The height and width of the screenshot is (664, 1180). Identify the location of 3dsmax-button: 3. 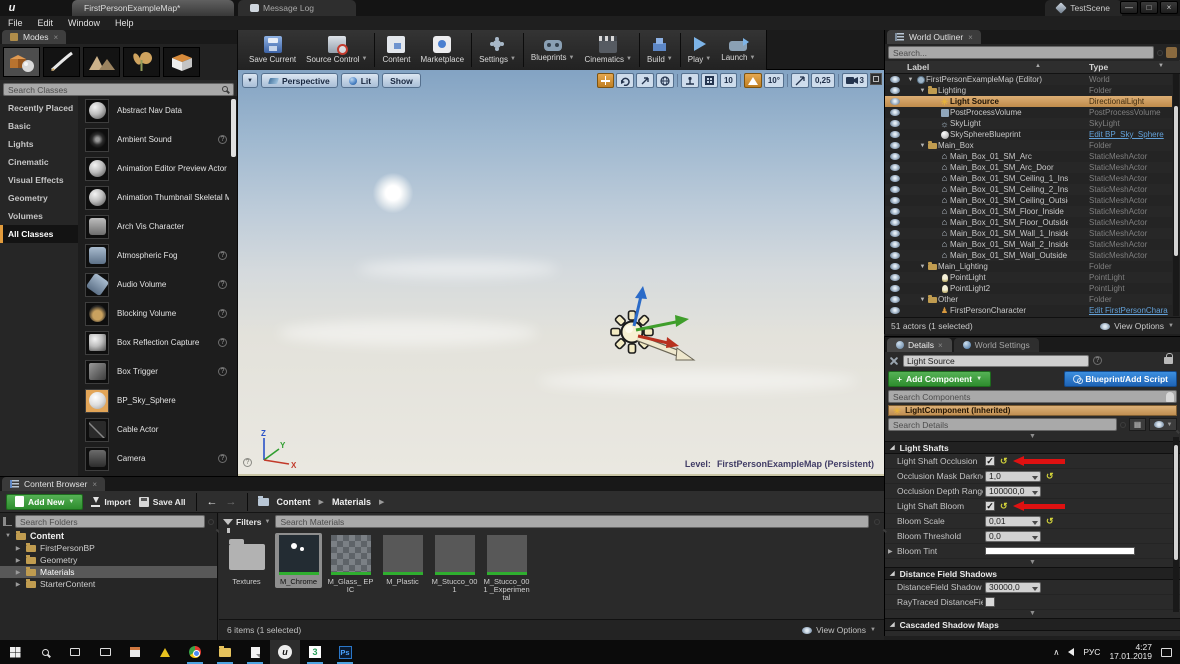
(315, 652).